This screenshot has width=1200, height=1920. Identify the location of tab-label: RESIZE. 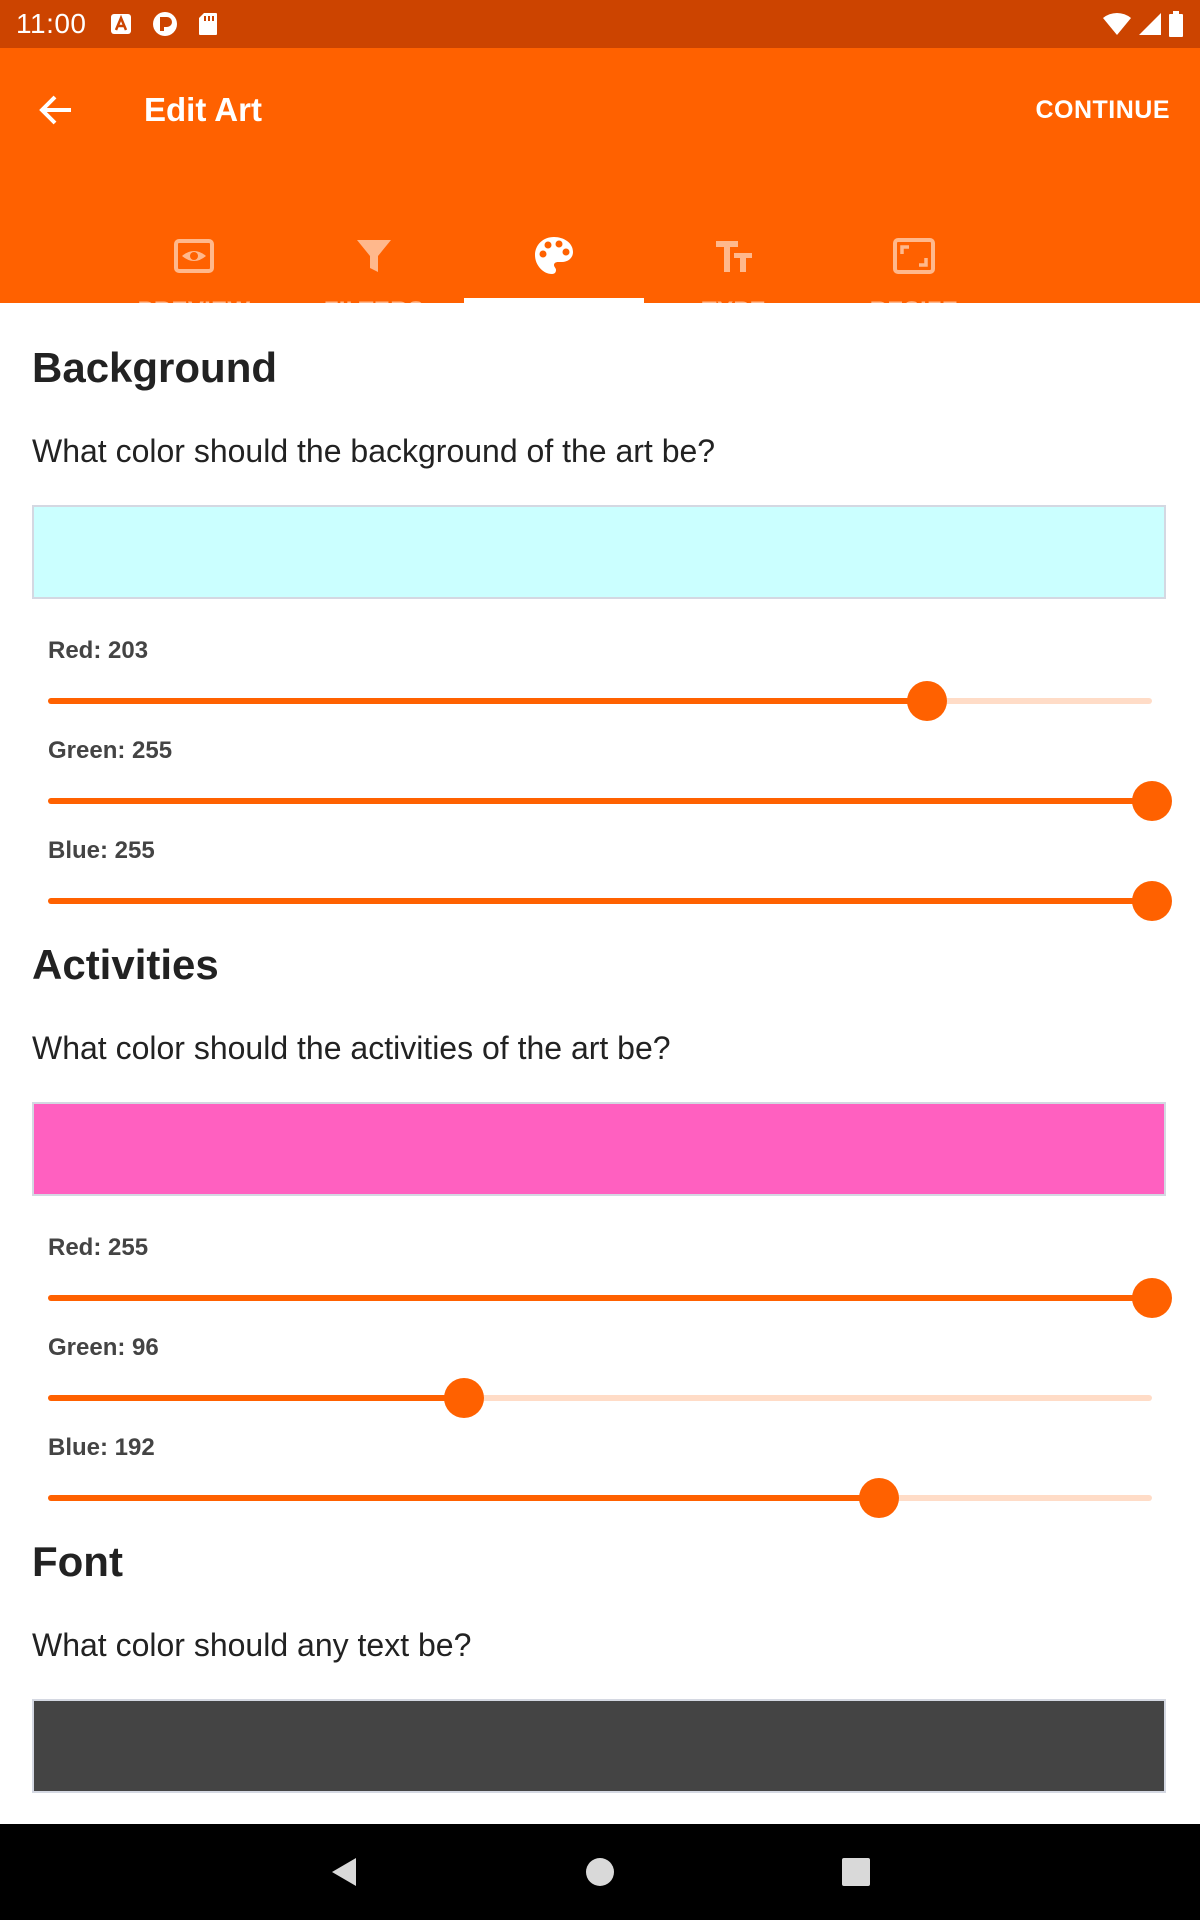
(914, 310).